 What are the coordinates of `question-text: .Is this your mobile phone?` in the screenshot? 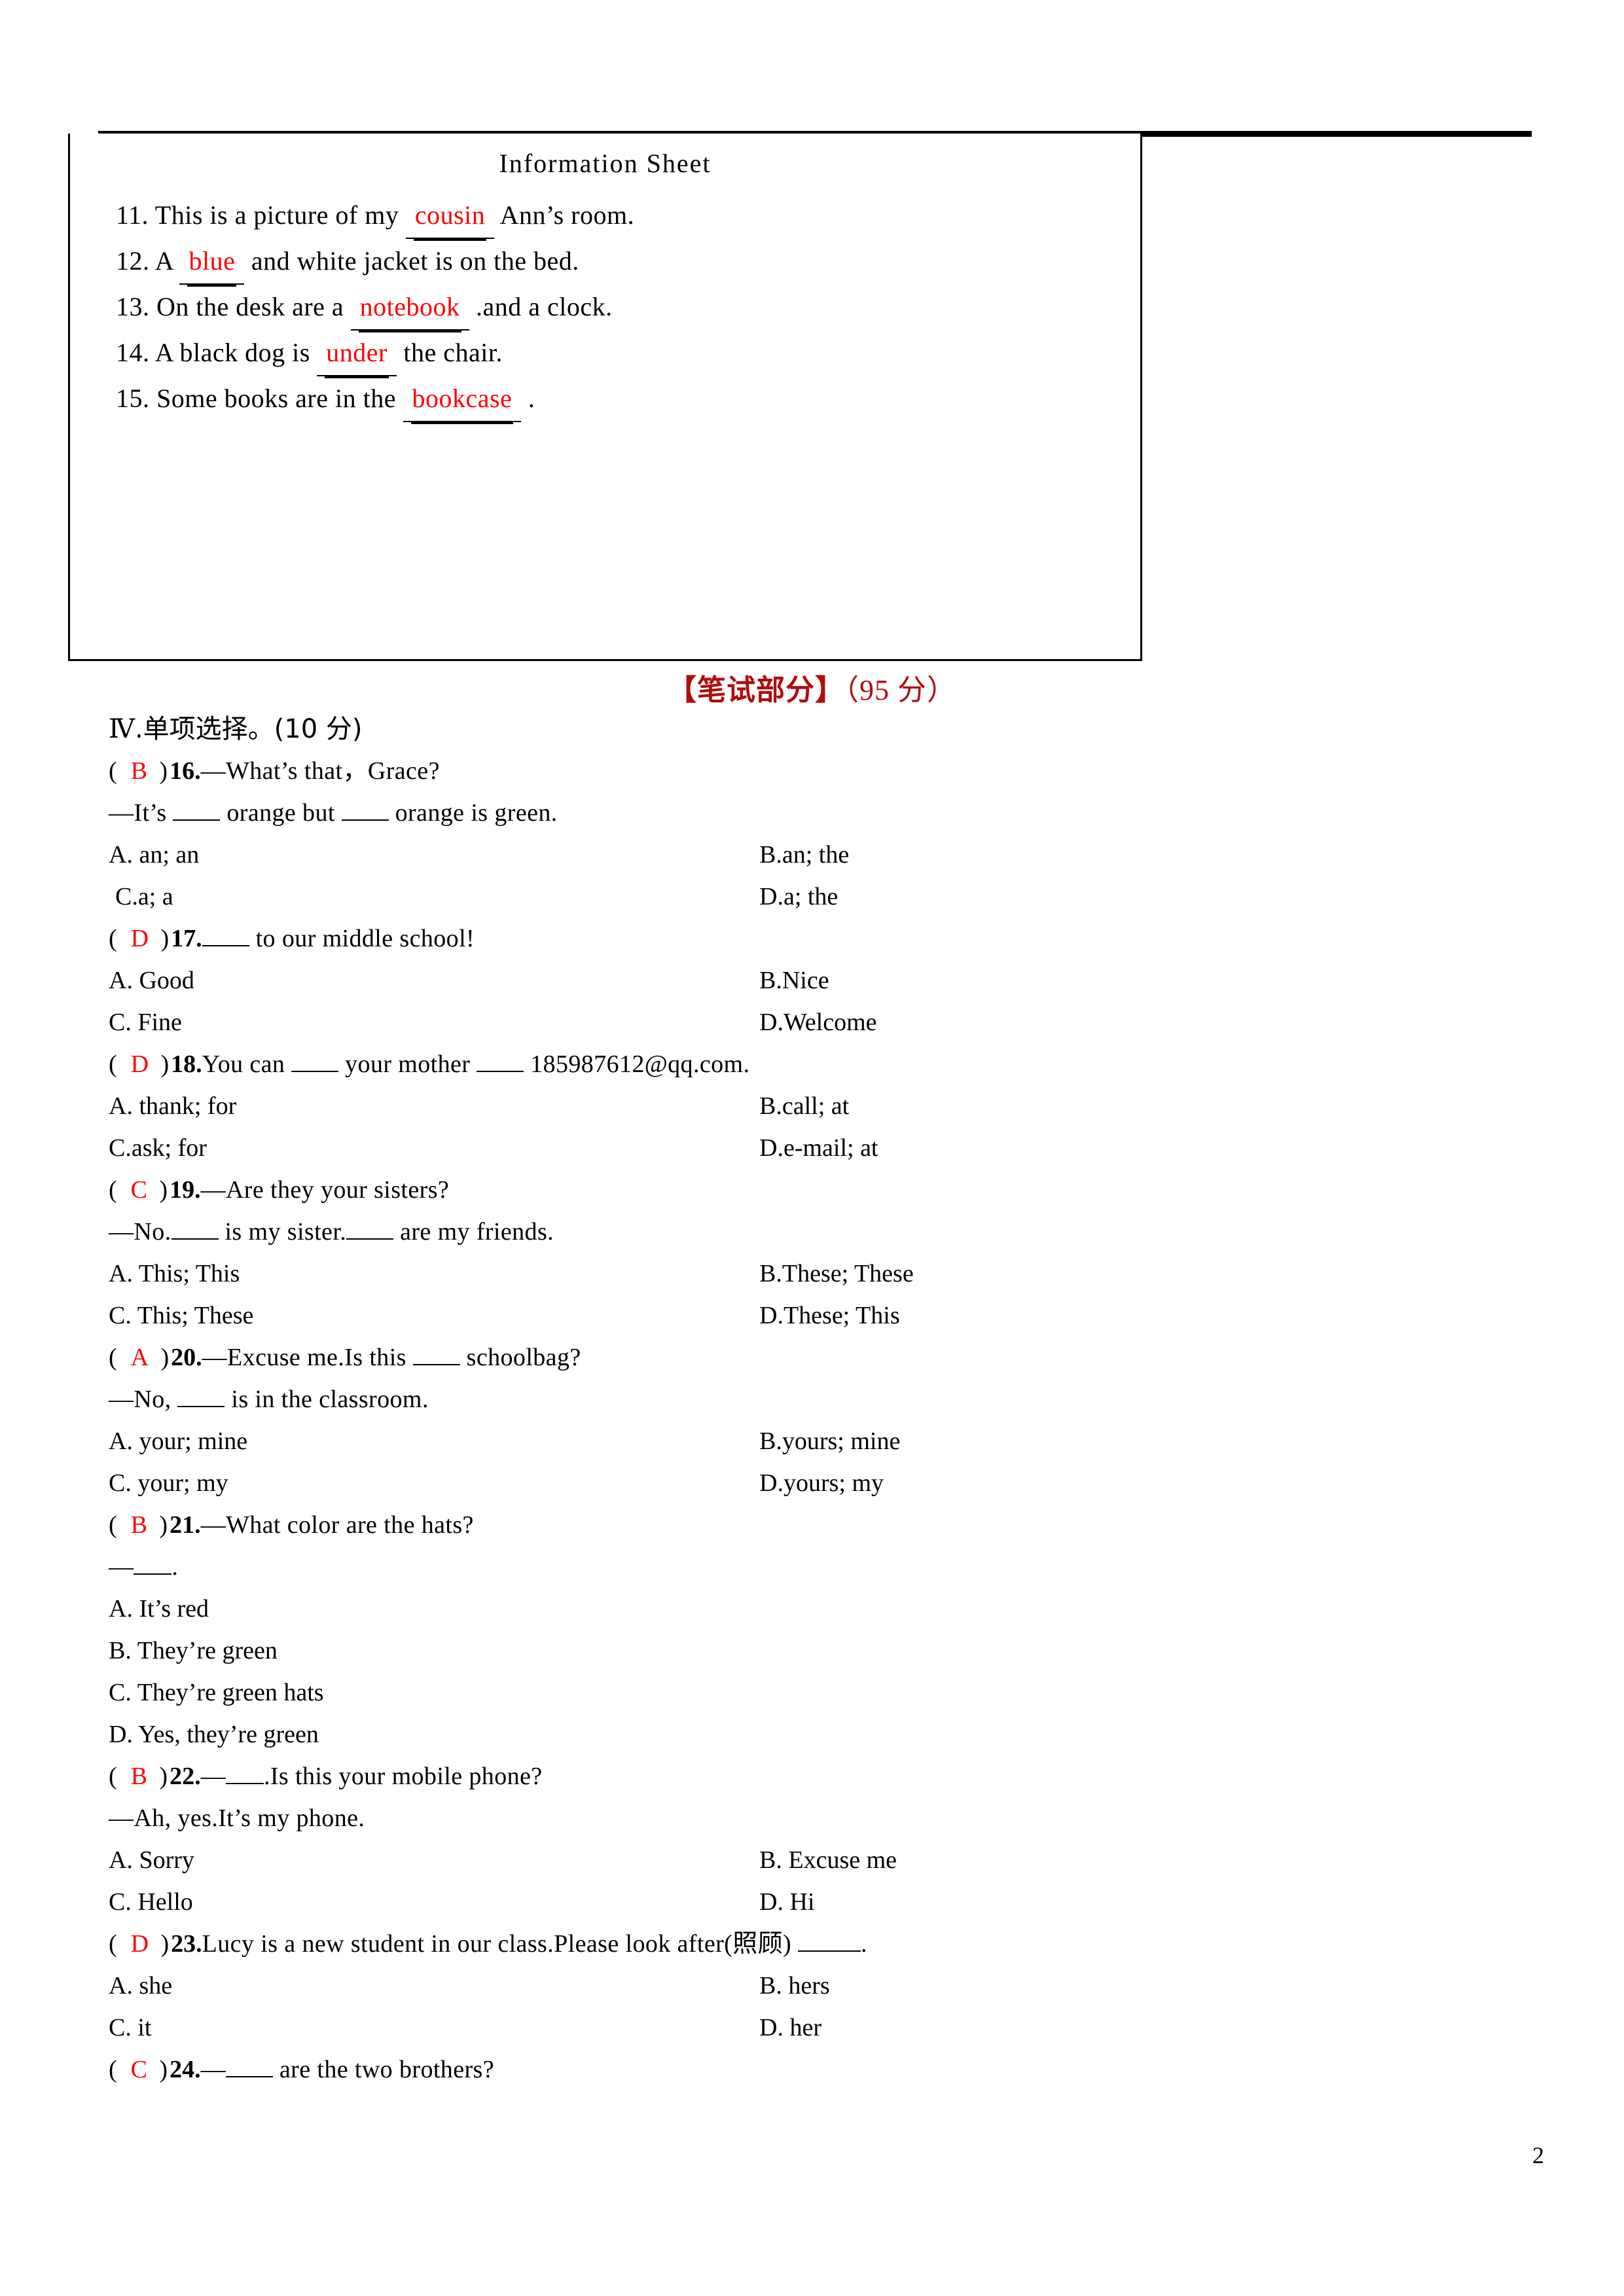 It's located at (403, 1776).